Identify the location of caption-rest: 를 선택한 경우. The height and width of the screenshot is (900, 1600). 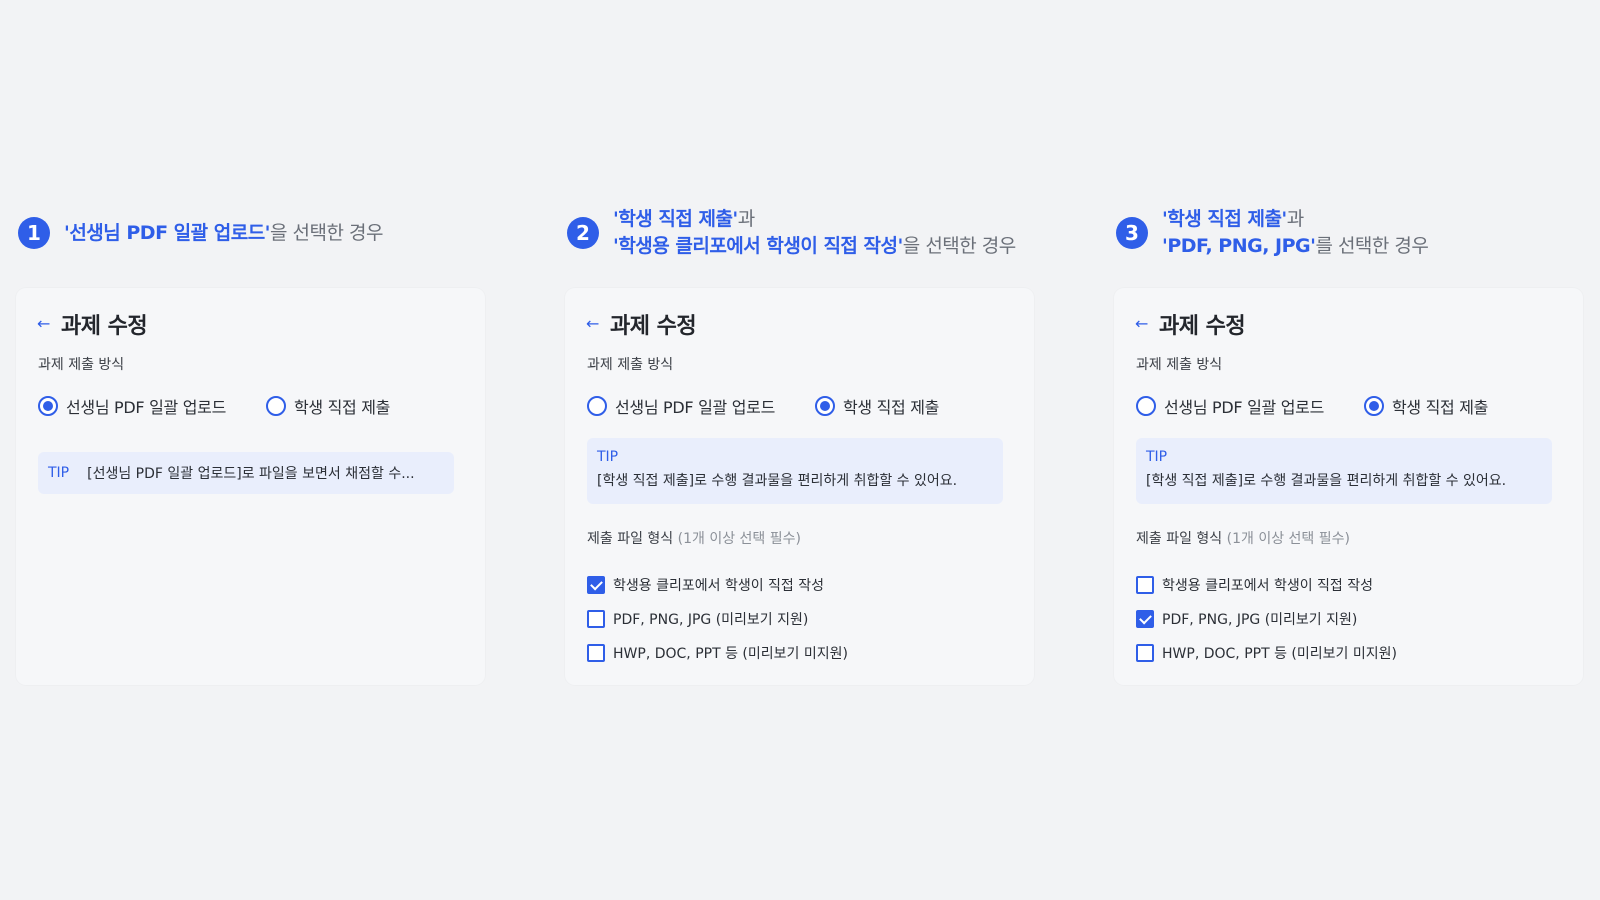
(1372, 246).